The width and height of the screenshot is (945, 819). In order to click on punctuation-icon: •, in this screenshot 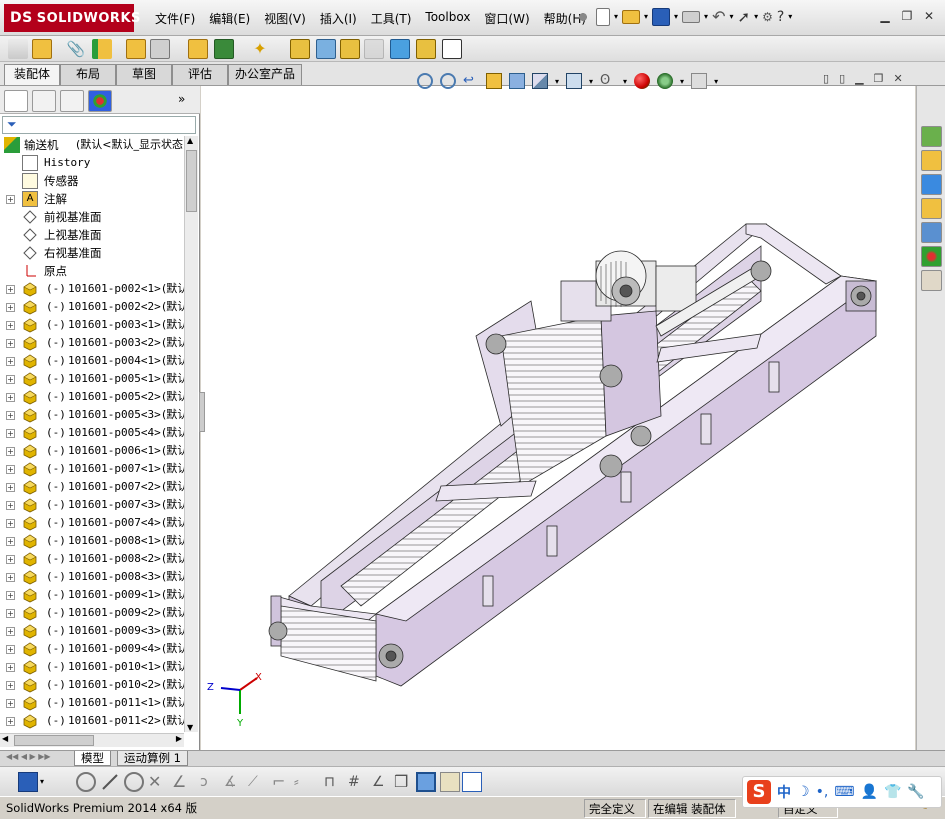, I will do `click(822, 792)`.